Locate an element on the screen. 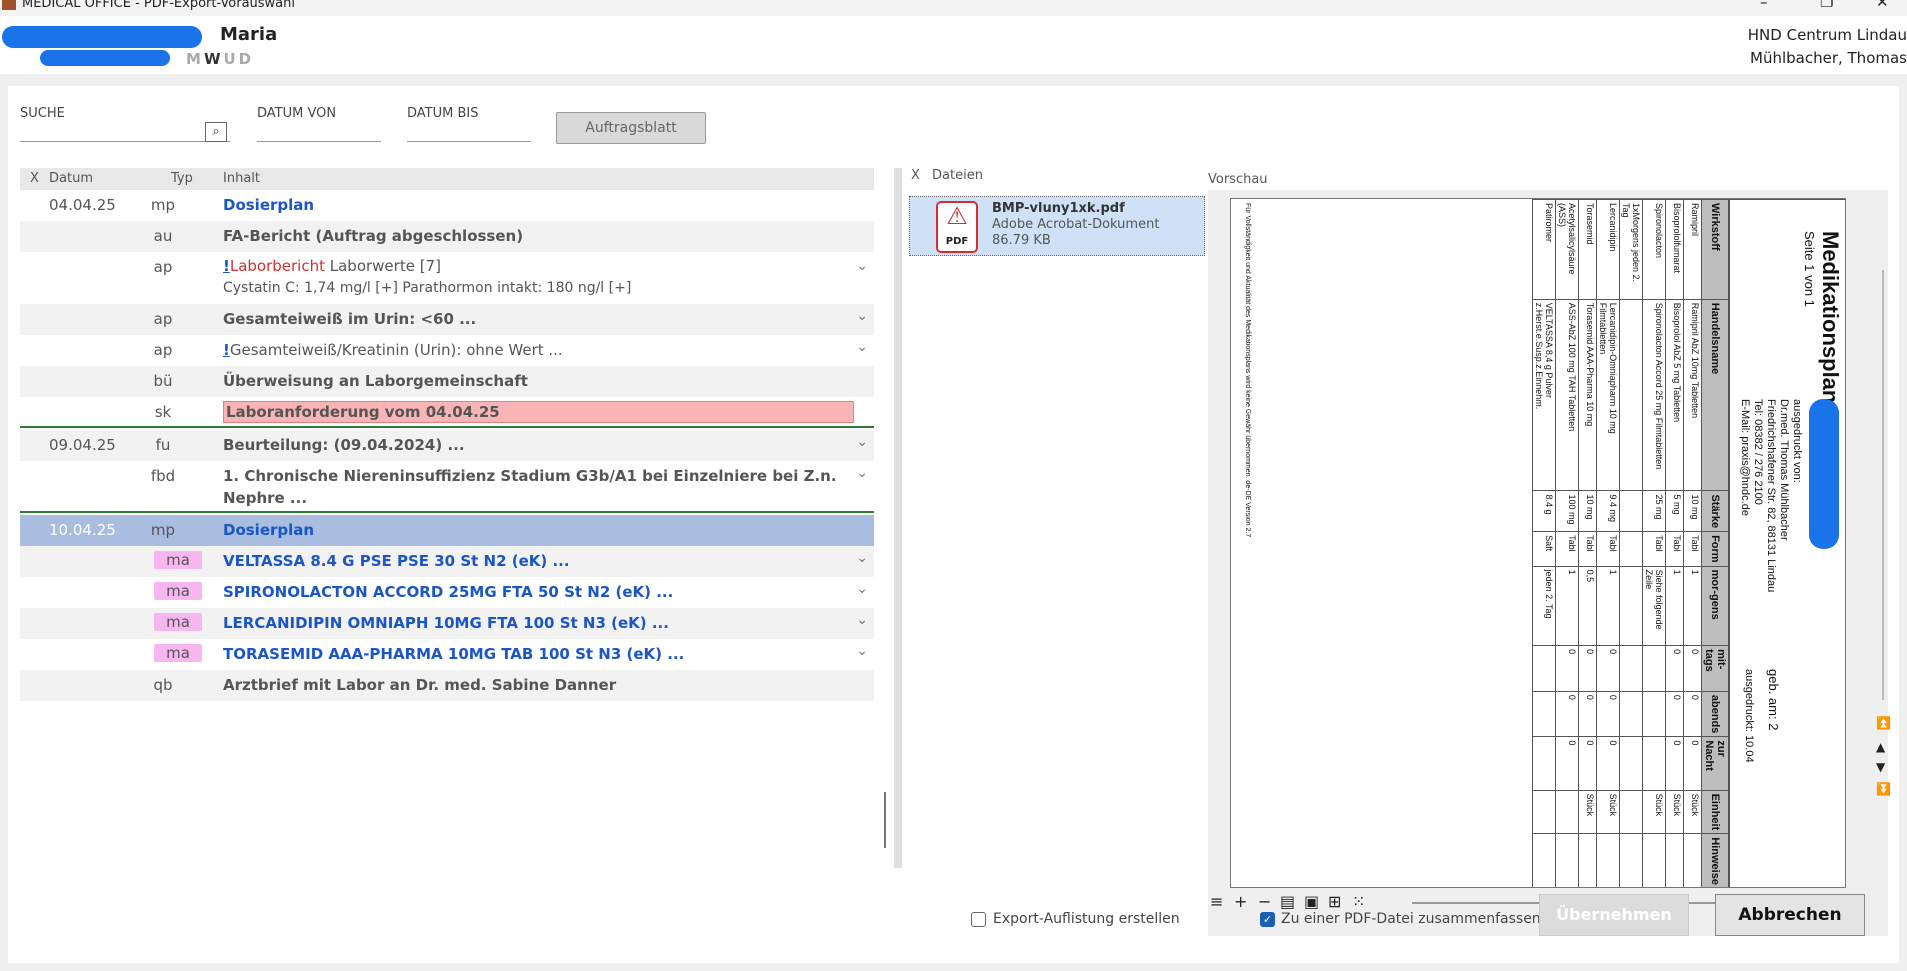  col-date: Datum is located at coordinates (71, 178).